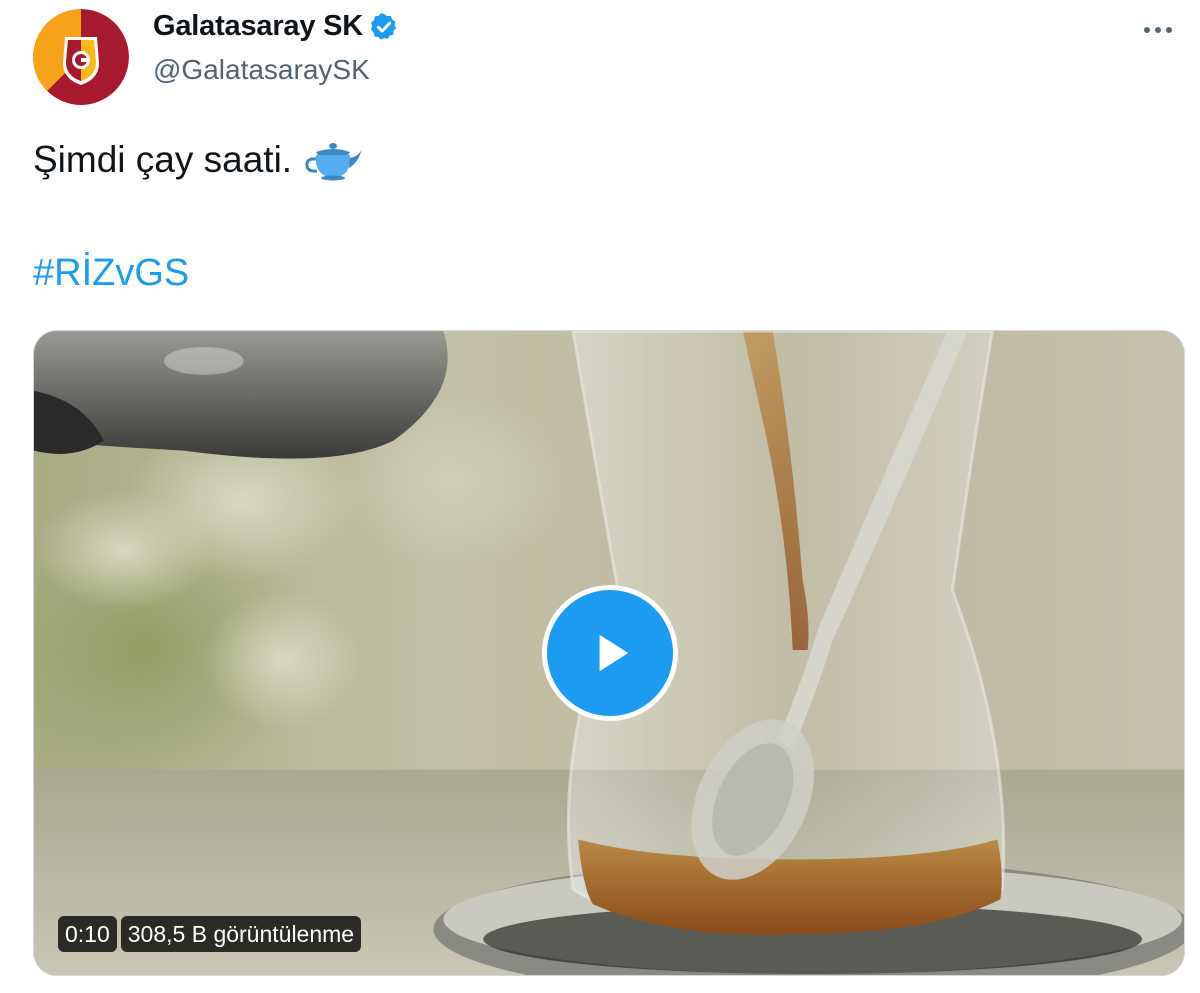 Image resolution: width=1200 pixels, height=993 pixels. What do you see at coordinates (334, 162) in the screenshot?
I see `teapot-icon` at bounding box center [334, 162].